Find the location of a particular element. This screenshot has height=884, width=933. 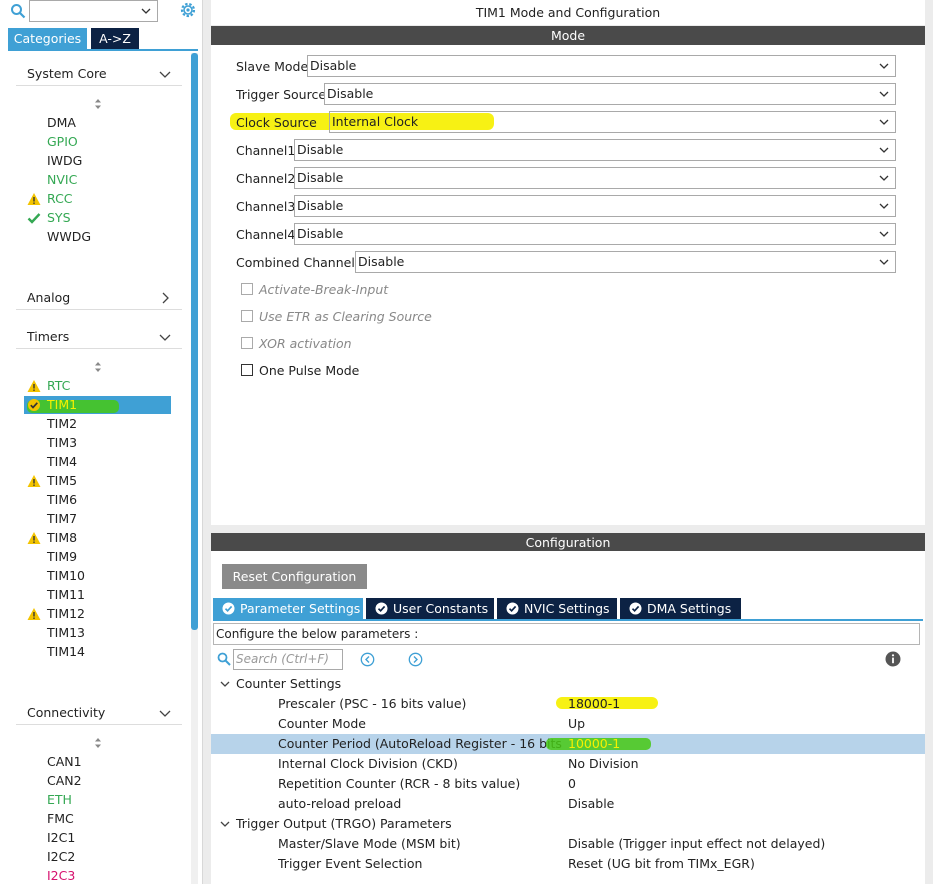

tab-categories: Categories is located at coordinates (47, 38).